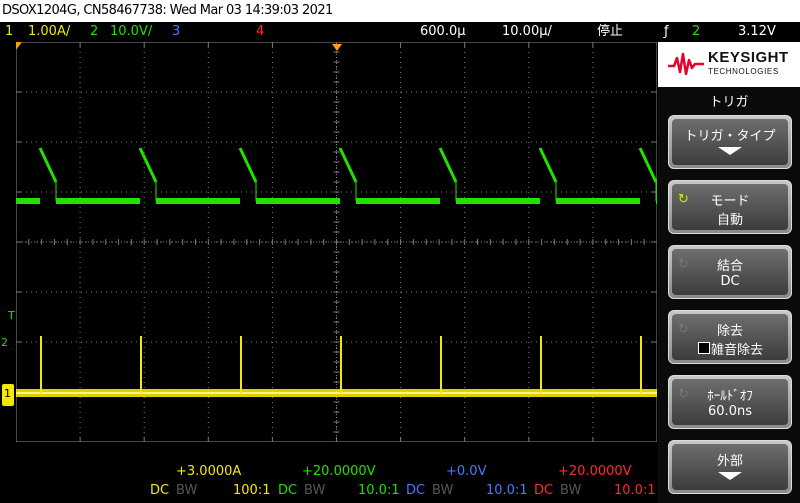 Image resolution: width=800 pixels, height=503 pixels. Describe the element at coordinates (571, 490) in the screenshot. I see `ch4-bw: BW` at that location.